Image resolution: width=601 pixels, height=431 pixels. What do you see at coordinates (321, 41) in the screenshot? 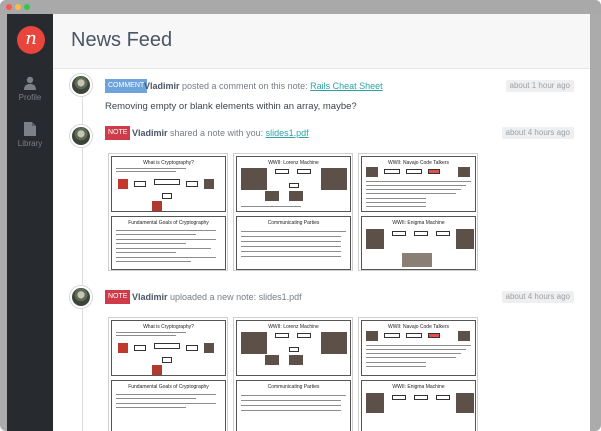
I see `page-header: News Feed` at bounding box center [321, 41].